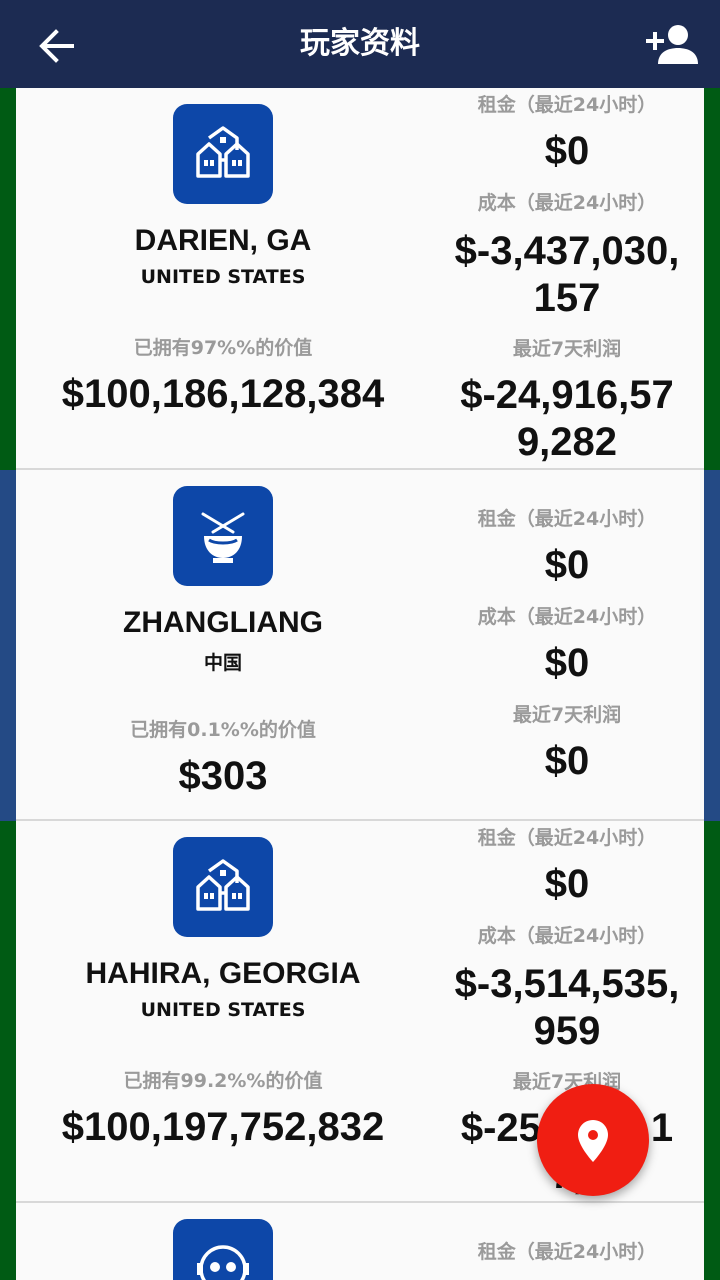 This screenshot has height=1280, width=720. I want to click on profit-value: $-24,916,57 9,282, so click(567, 419).